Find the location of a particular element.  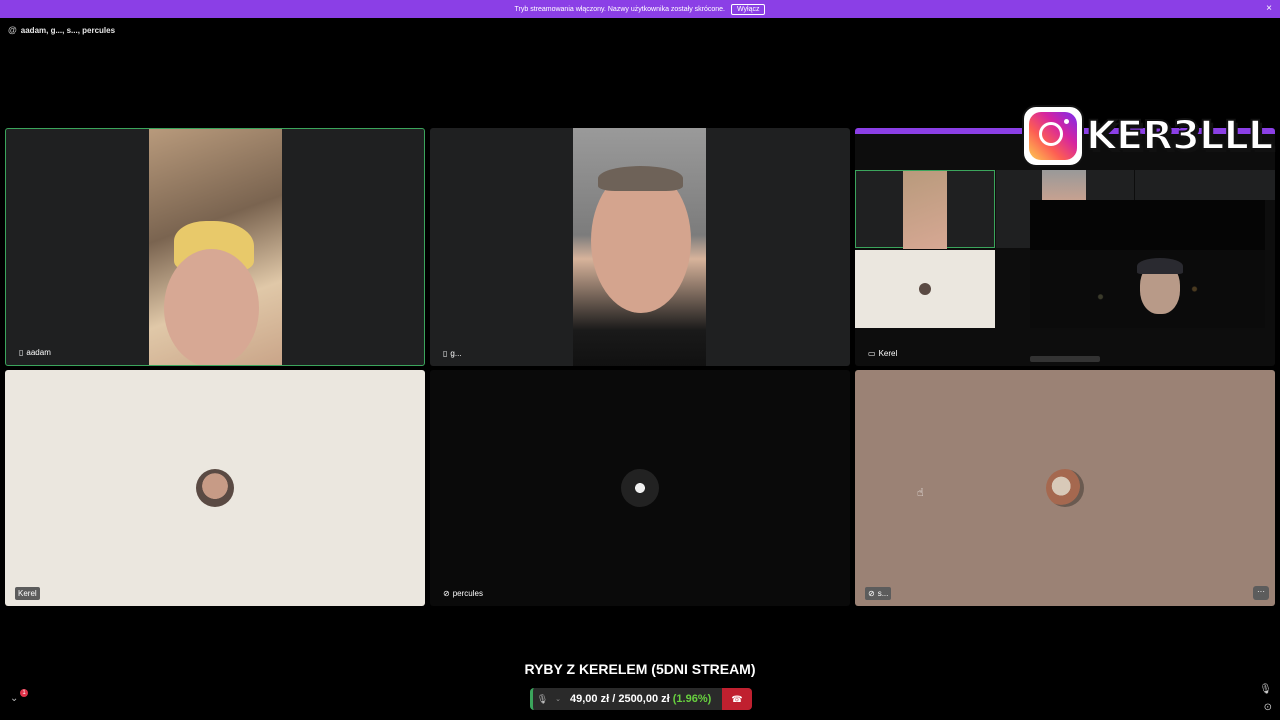

hand-cursor-icon: ☝ is located at coordinates (920, 493).